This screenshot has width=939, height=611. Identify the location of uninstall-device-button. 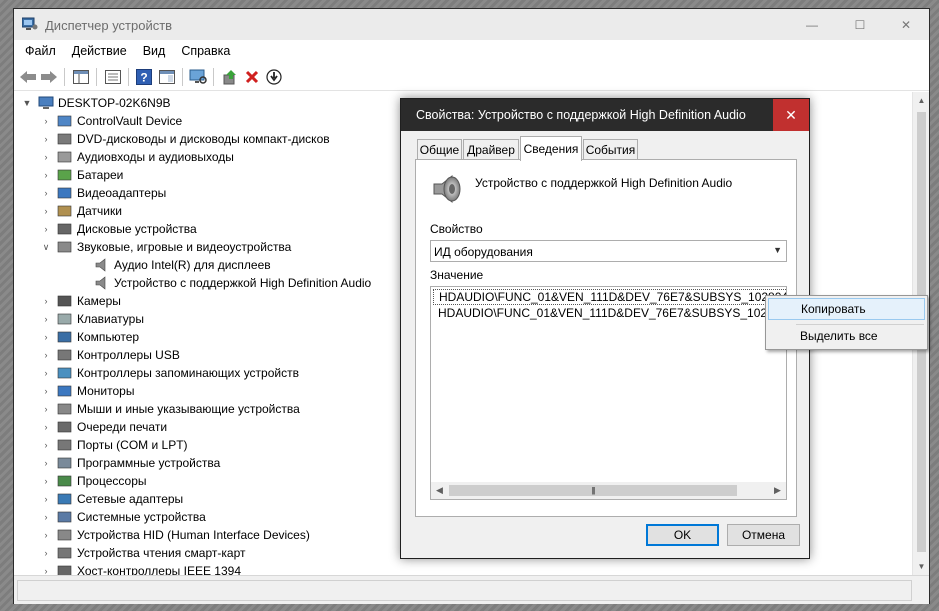
(252, 77).